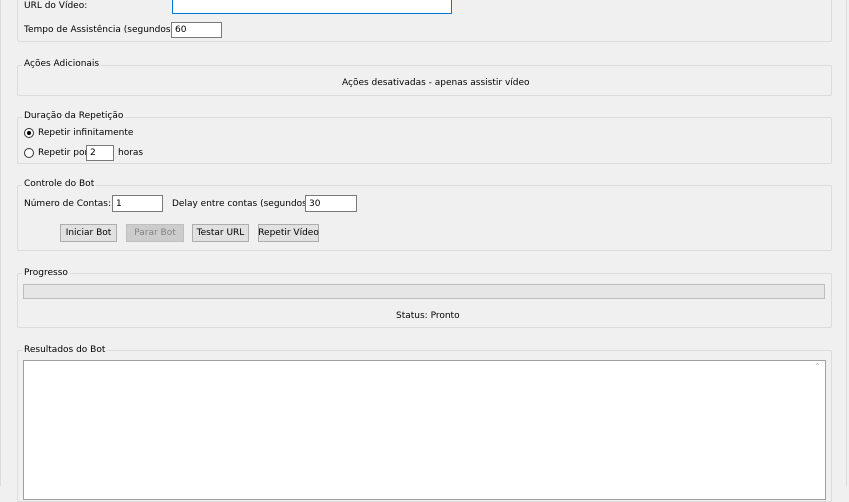 The height and width of the screenshot is (502, 849). I want to click on start-bot-button: Iniciar Bot, so click(88, 233).